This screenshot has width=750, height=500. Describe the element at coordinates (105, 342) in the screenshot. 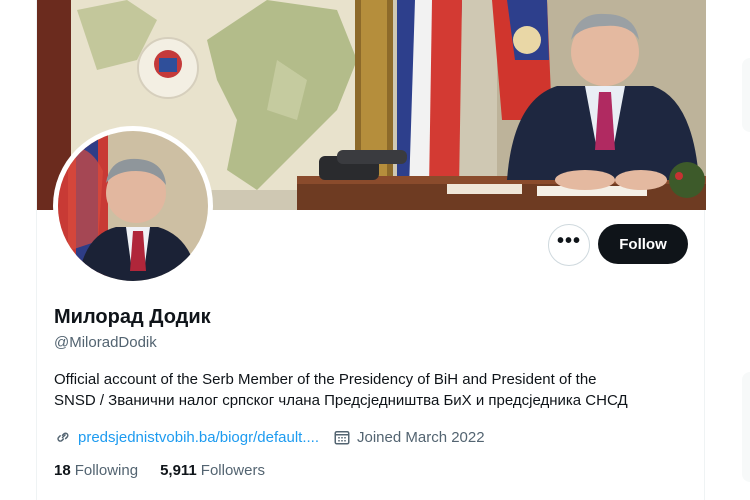

I see `profile-handle: @MiloradDodik` at that location.